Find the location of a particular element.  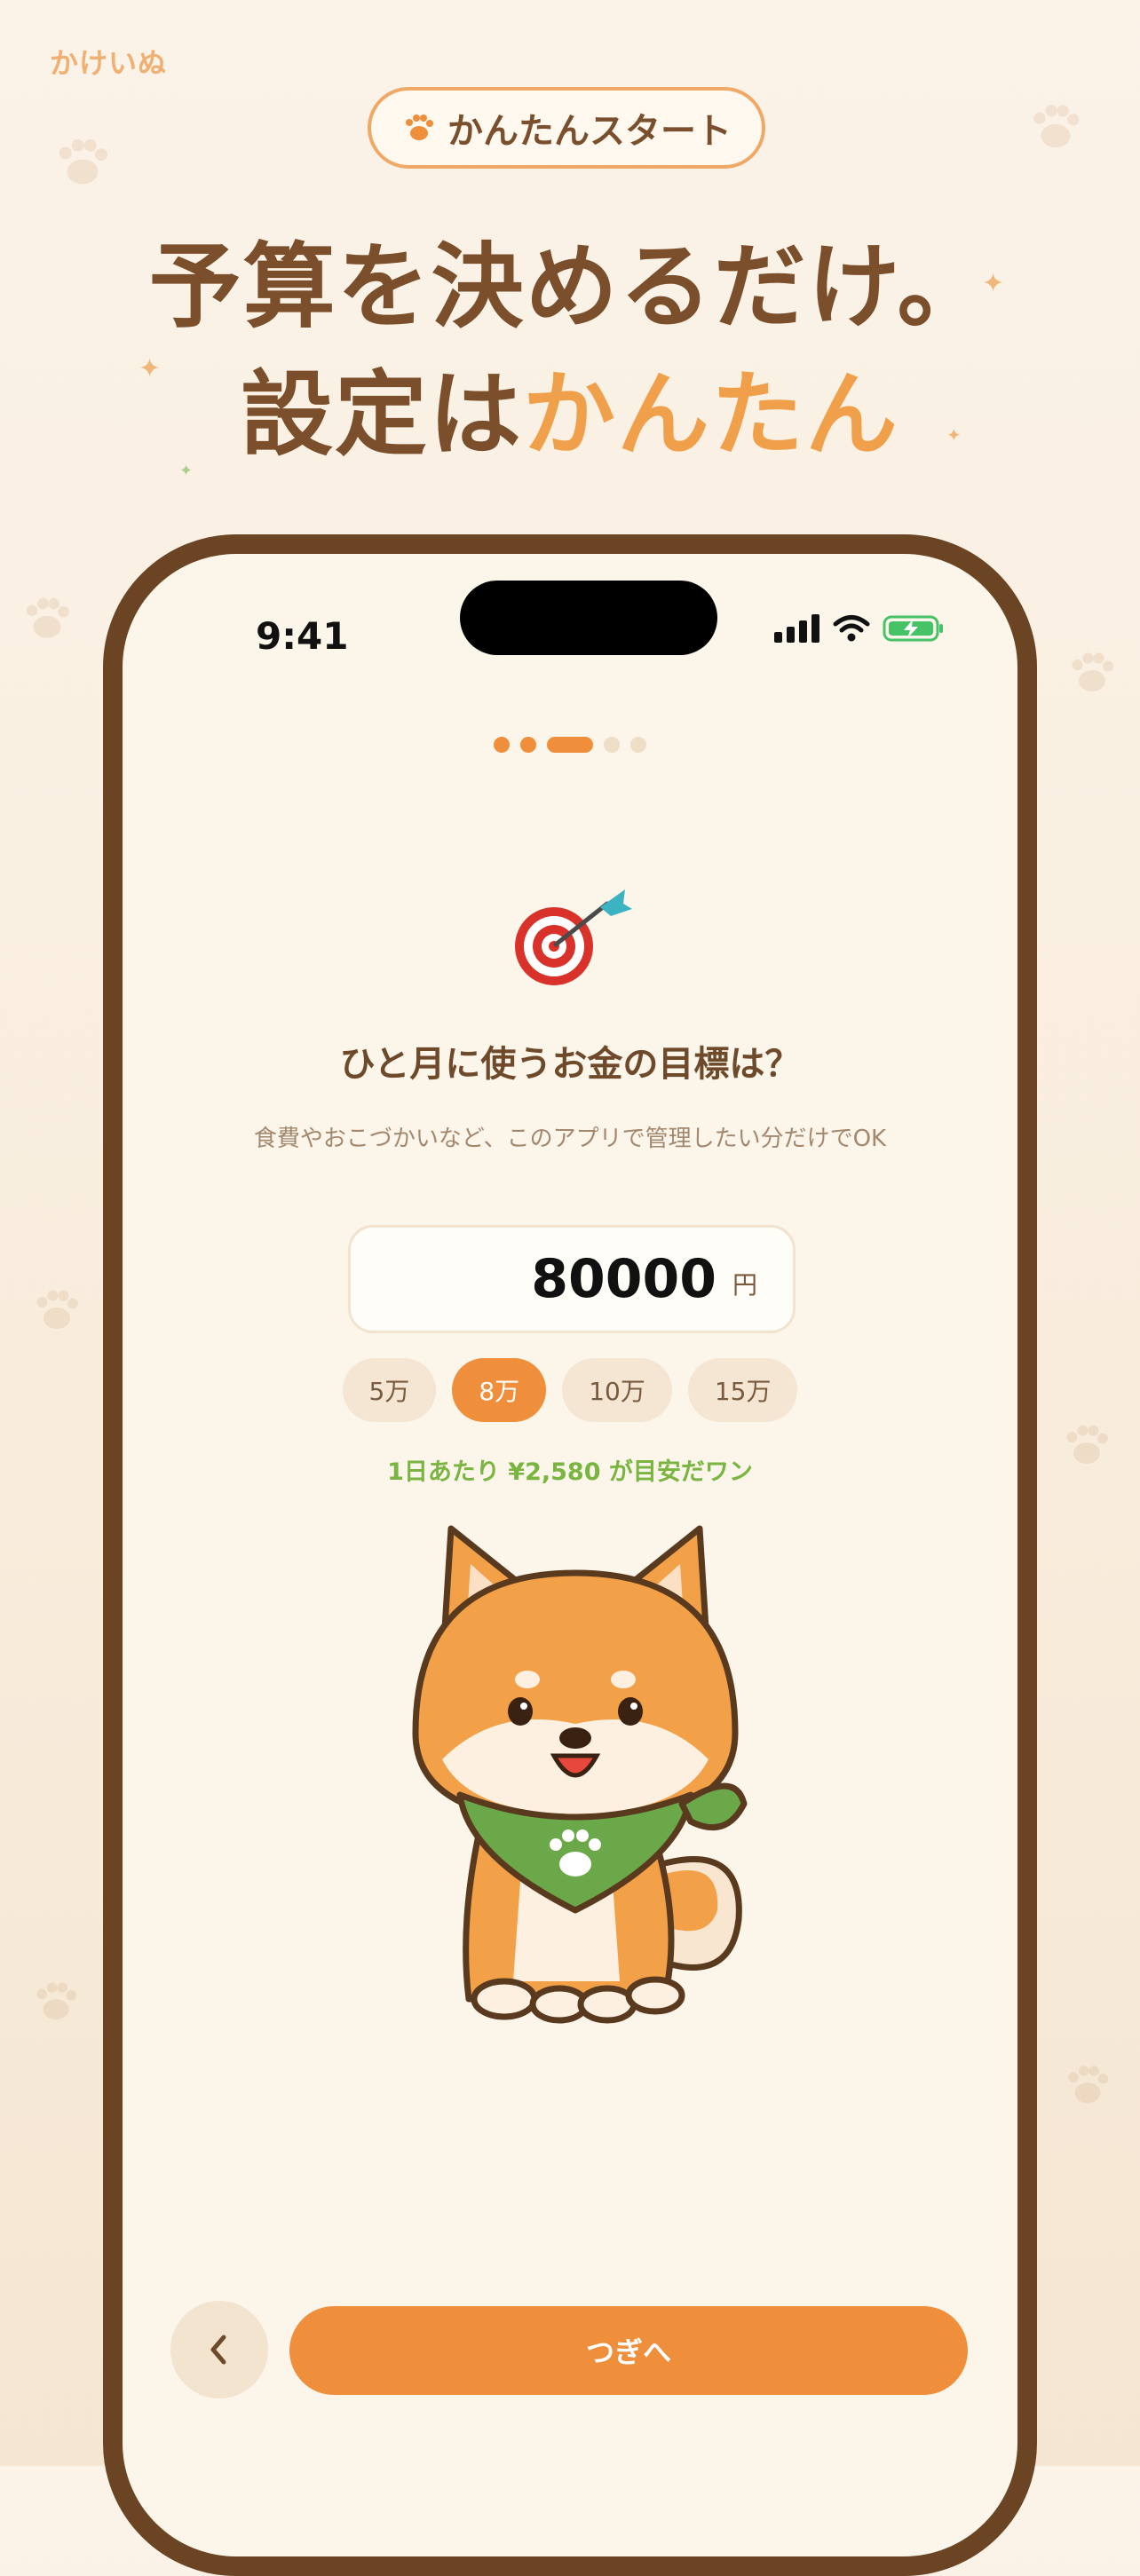

preset-chip-5man: 5万 is located at coordinates (389, 1390).